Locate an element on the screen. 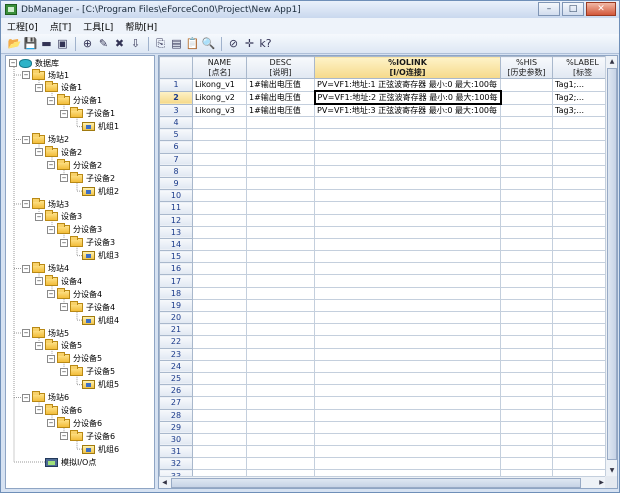 This screenshot has height=493, width=620. stop-icon: ⊘ is located at coordinates (233, 43).